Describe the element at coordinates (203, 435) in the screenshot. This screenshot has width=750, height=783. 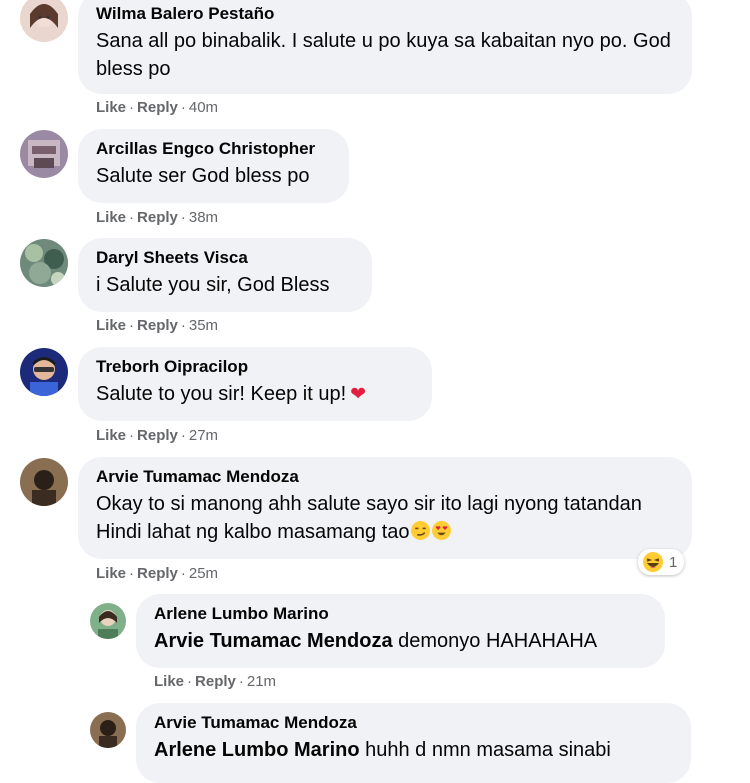
I see `comment-time: 27m` at that location.